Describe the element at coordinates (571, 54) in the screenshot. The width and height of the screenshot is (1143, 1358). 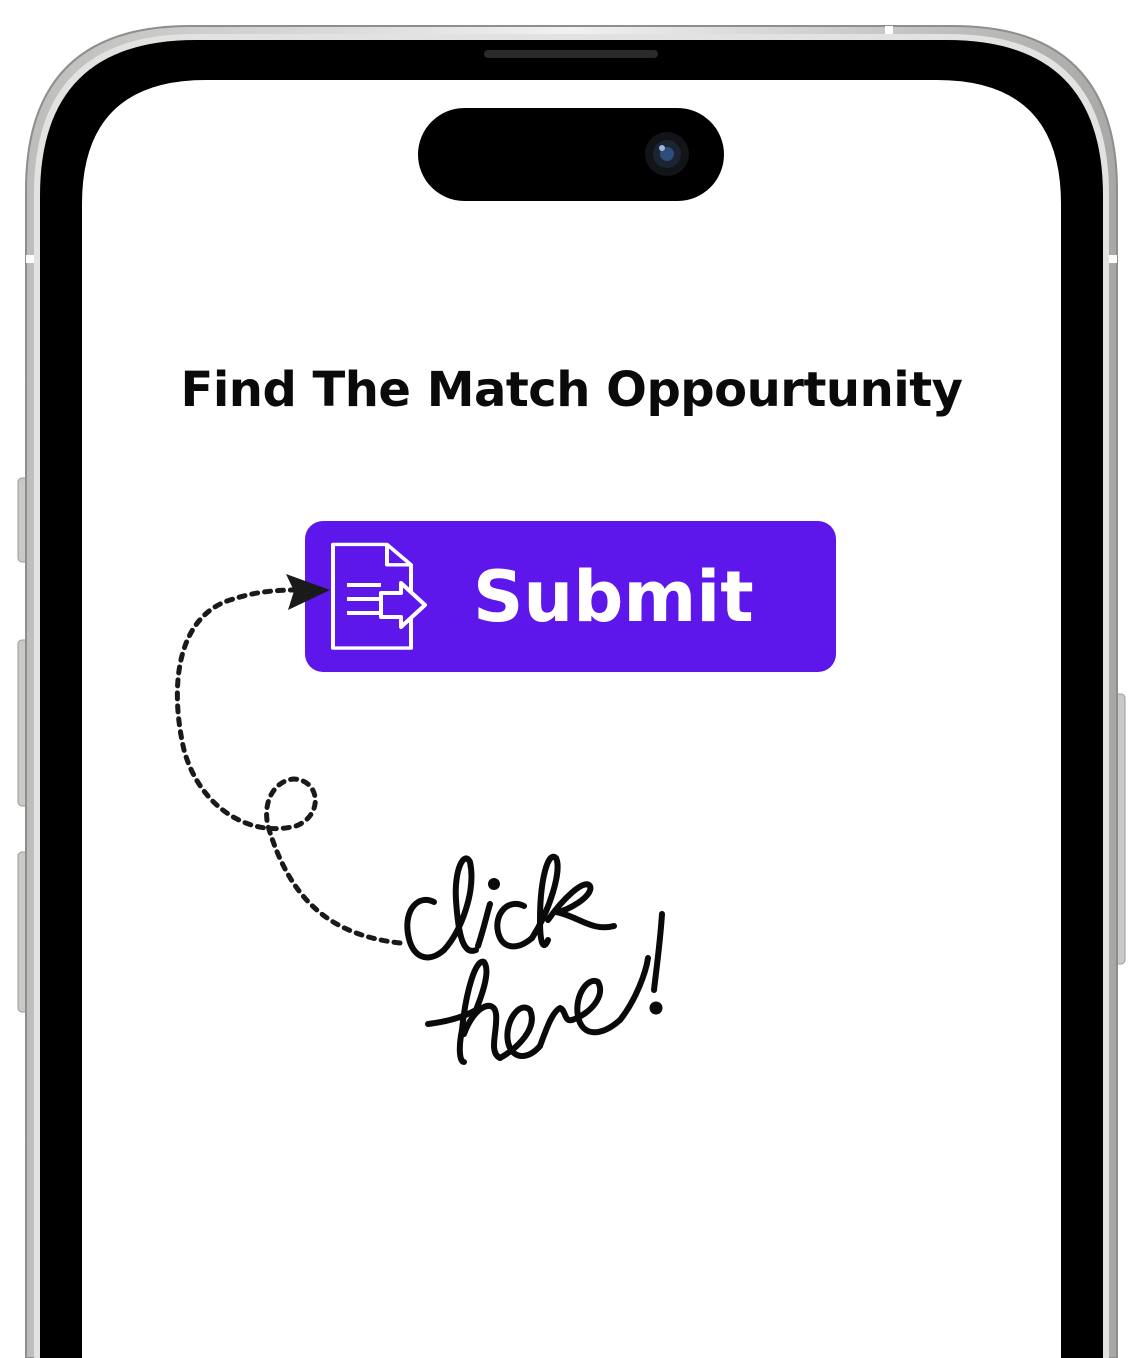
I see `earpiece-speaker` at that location.